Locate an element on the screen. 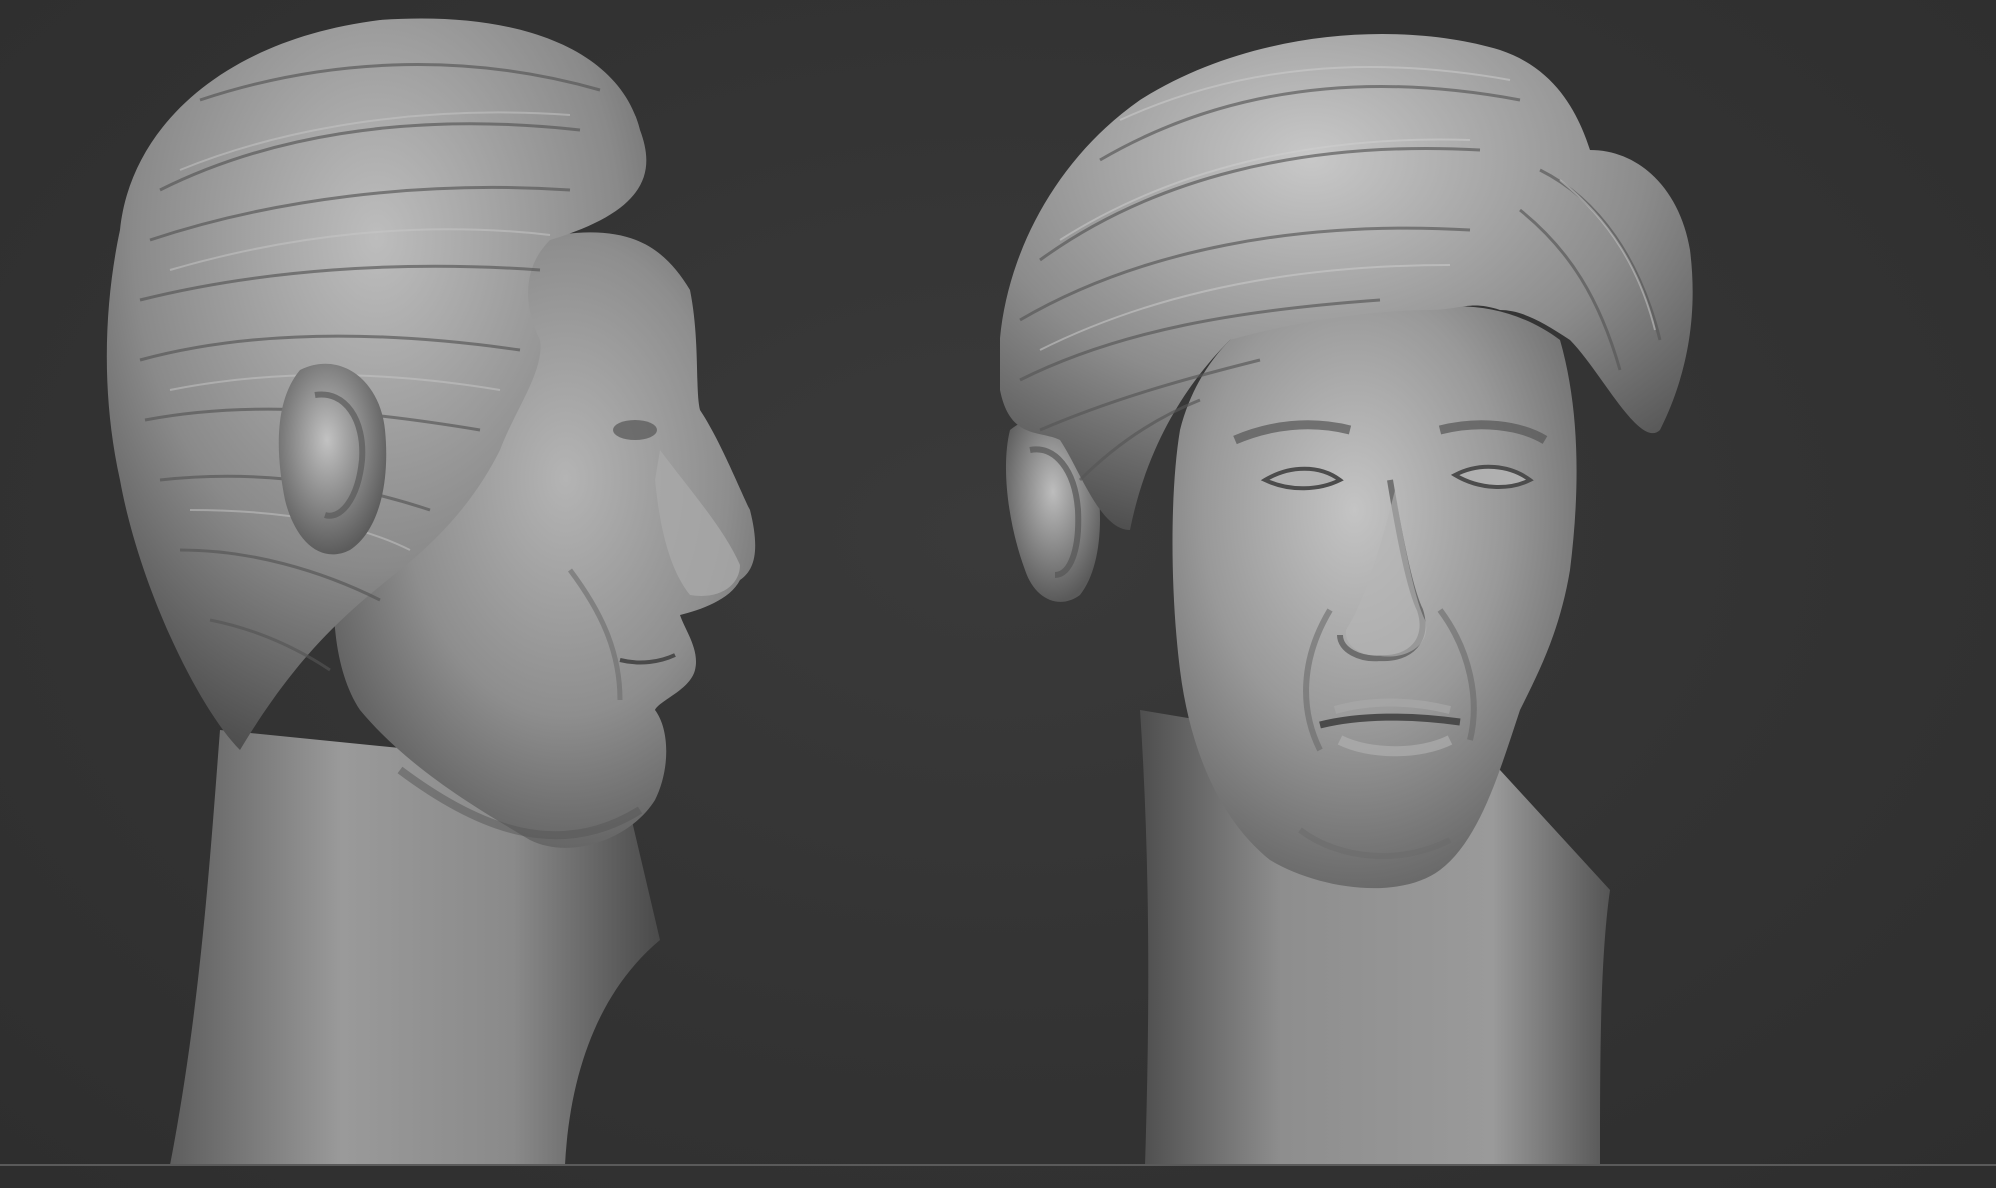 The width and height of the screenshot is (1996, 1188). profile-ear is located at coordinates (332, 459).